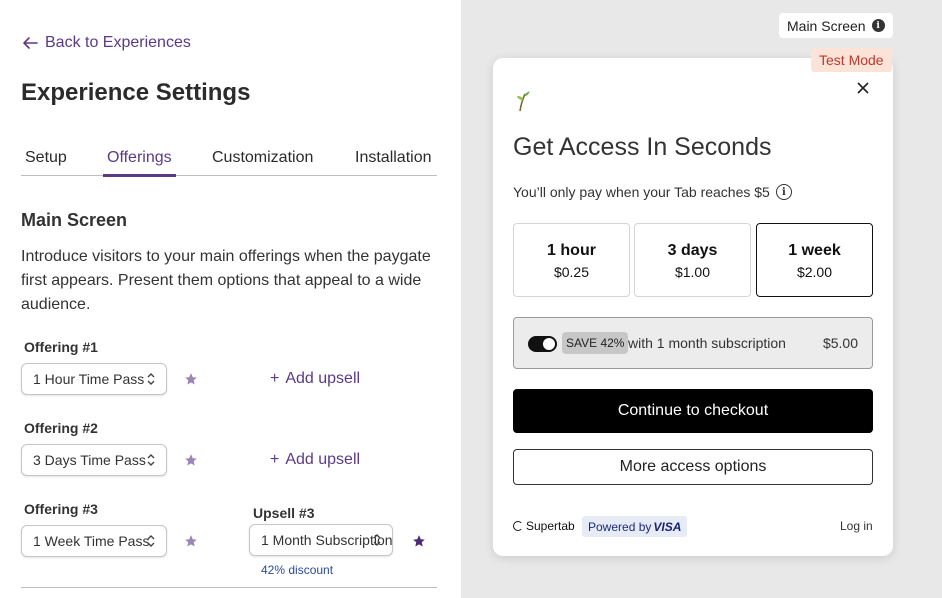  I want to click on option-price: $1.00, so click(692, 272).